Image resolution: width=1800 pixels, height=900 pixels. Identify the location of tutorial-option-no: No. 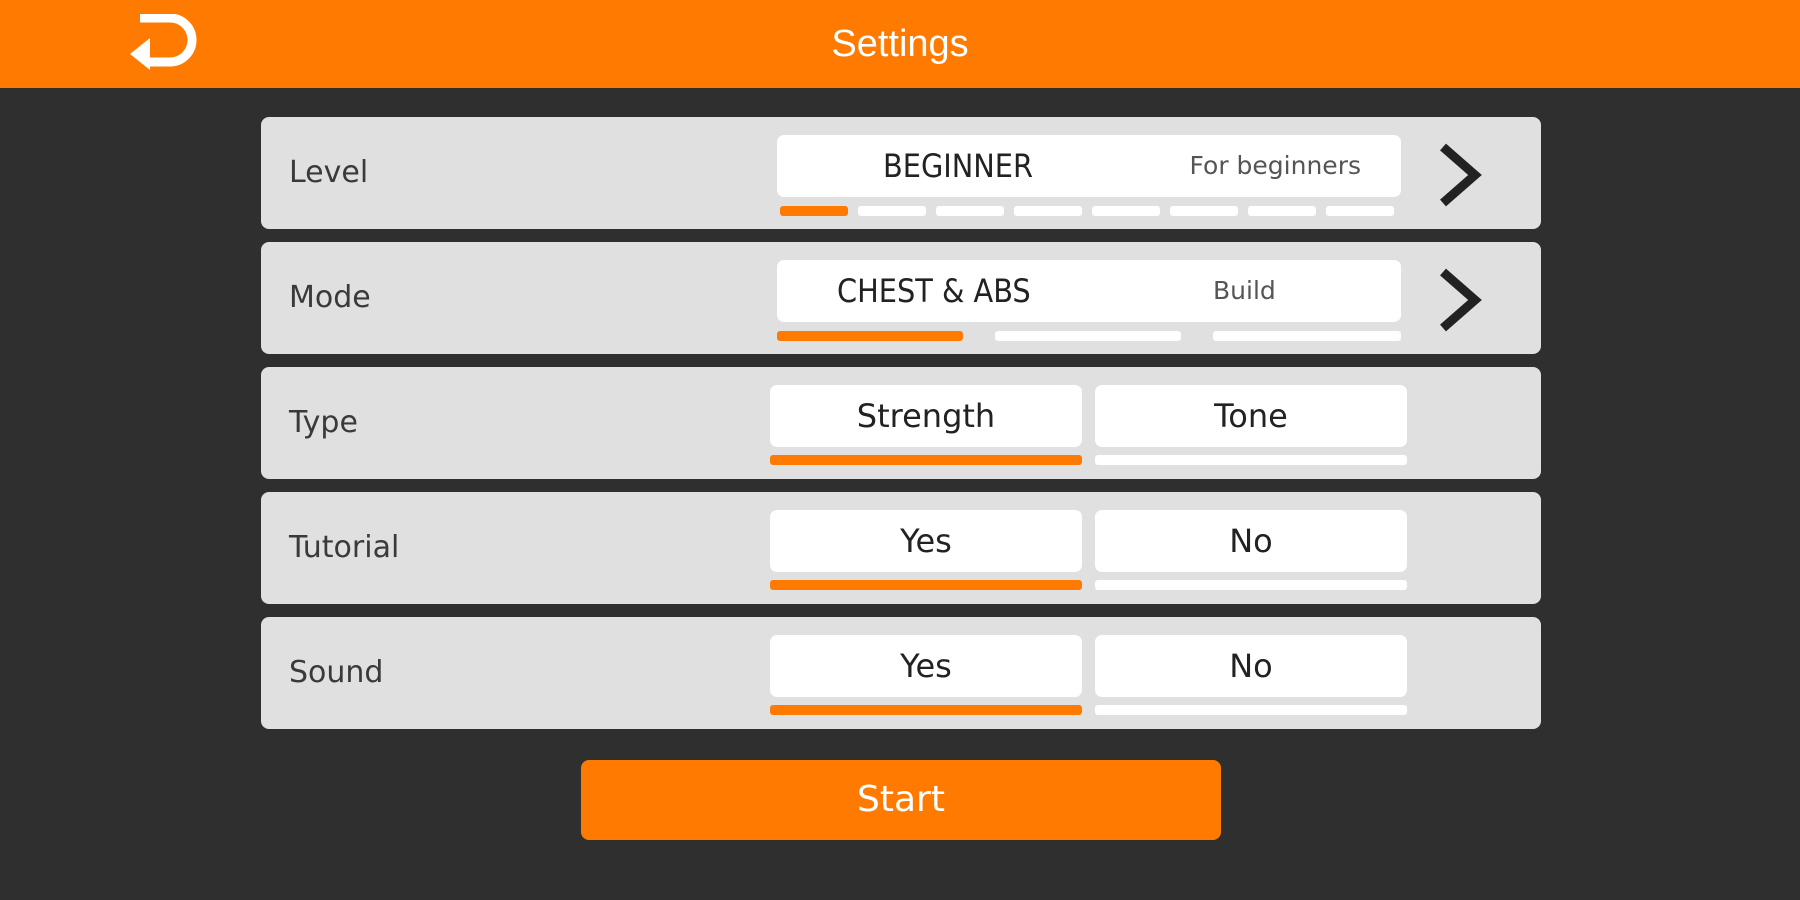
(1251, 541).